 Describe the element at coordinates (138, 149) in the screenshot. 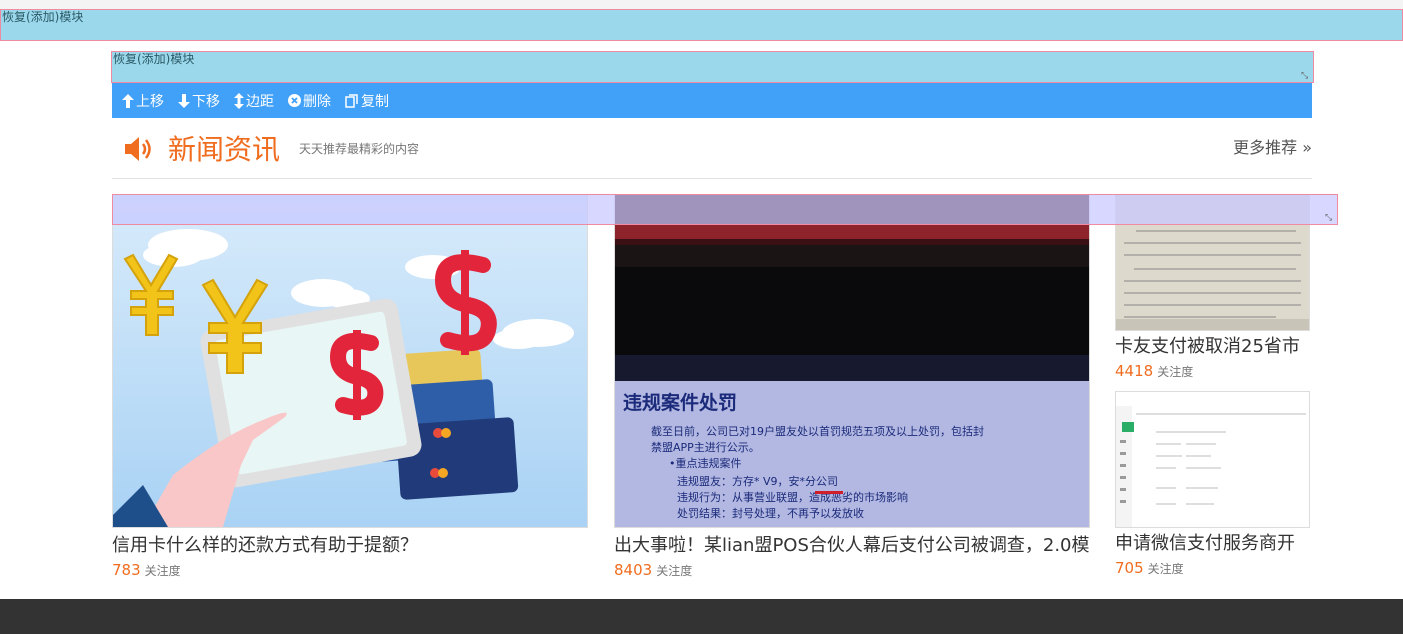

I see `speaker-icon` at that location.